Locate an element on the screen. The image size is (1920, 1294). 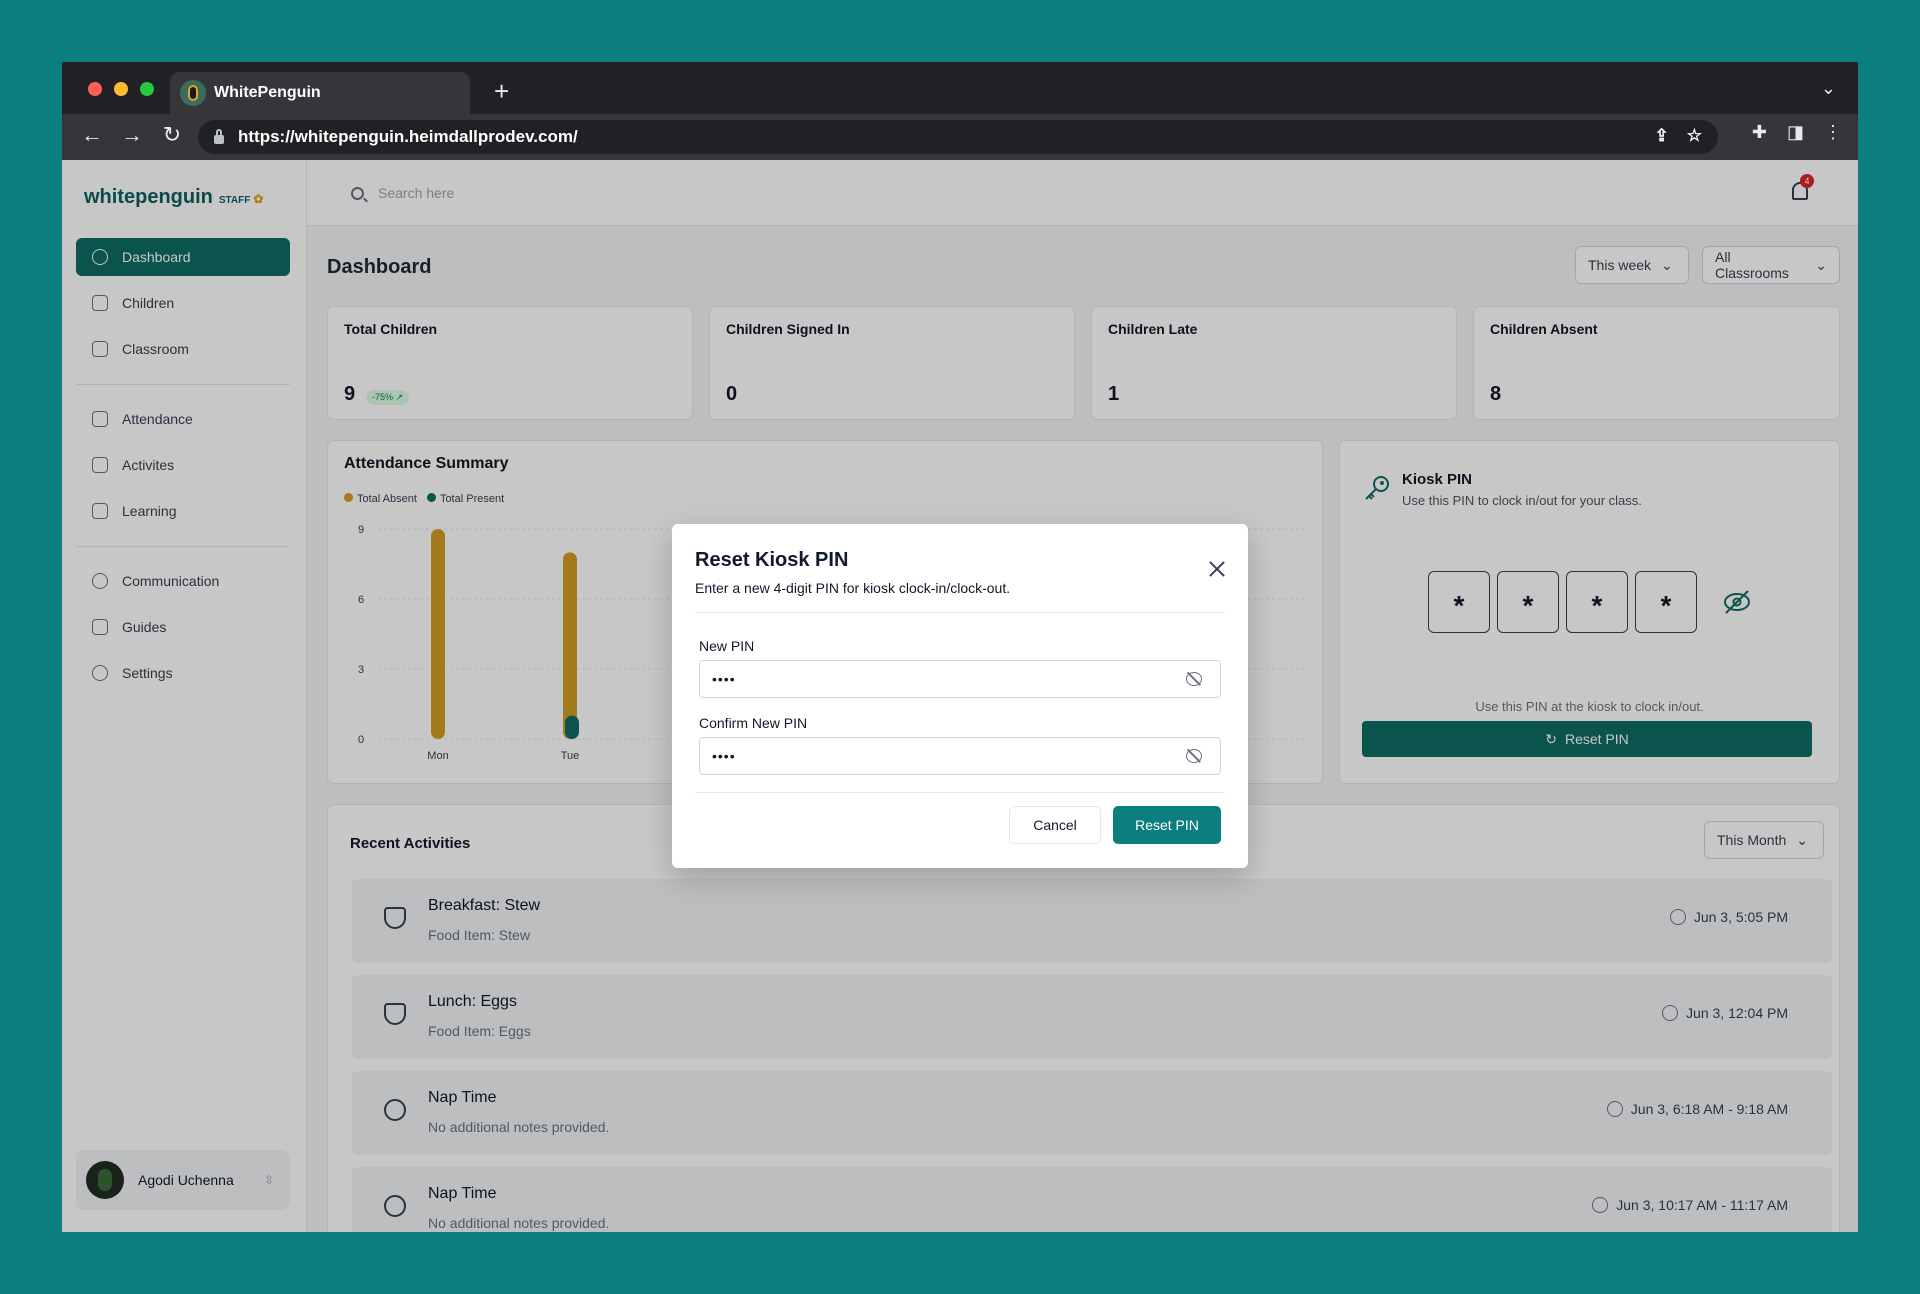
confirm-pin-label: Confirm New PIN is located at coordinates (753, 723).